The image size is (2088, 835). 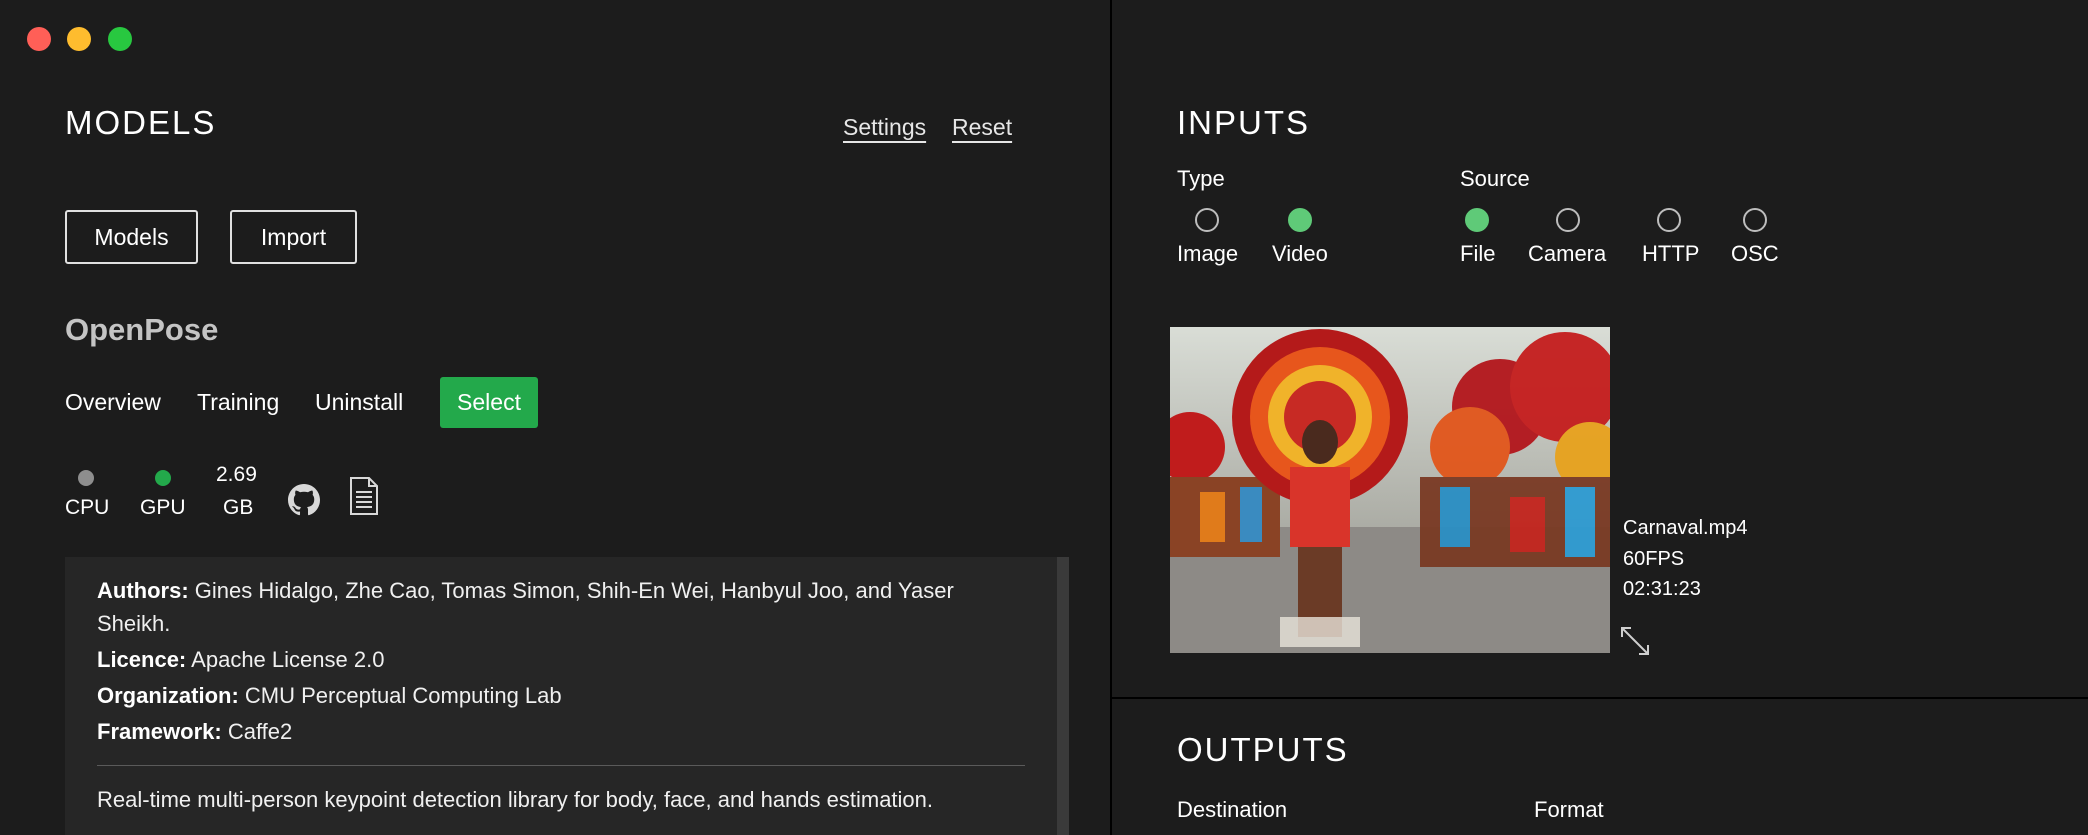 What do you see at coordinates (163, 478) in the screenshot?
I see `gpu-status-dot` at bounding box center [163, 478].